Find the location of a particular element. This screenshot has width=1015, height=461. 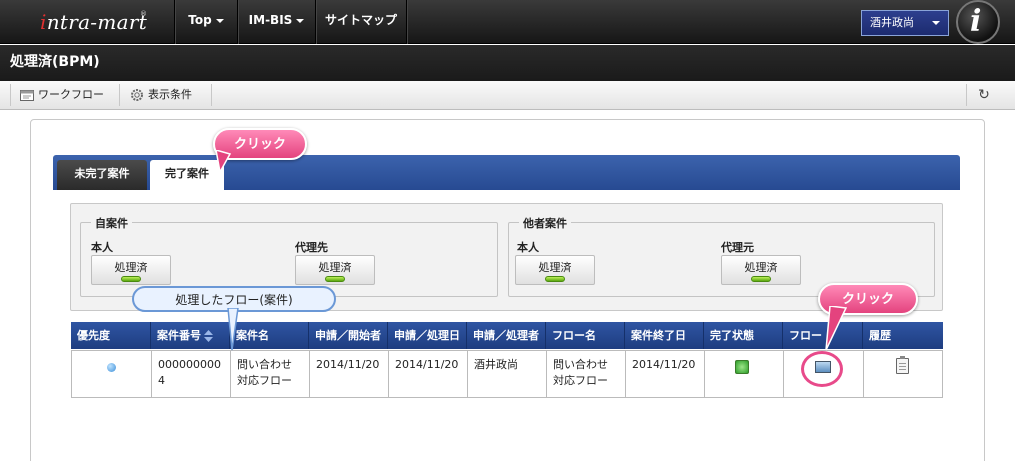

column-header-completion-status: 完了状態 is located at coordinates (743, 335).